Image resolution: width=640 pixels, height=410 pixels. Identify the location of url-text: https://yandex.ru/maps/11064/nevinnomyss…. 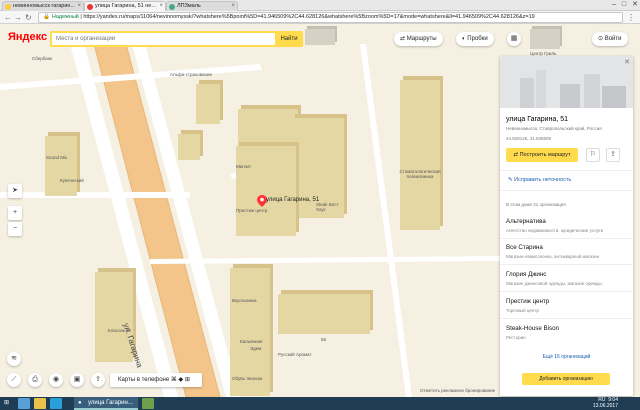
(309, 17).